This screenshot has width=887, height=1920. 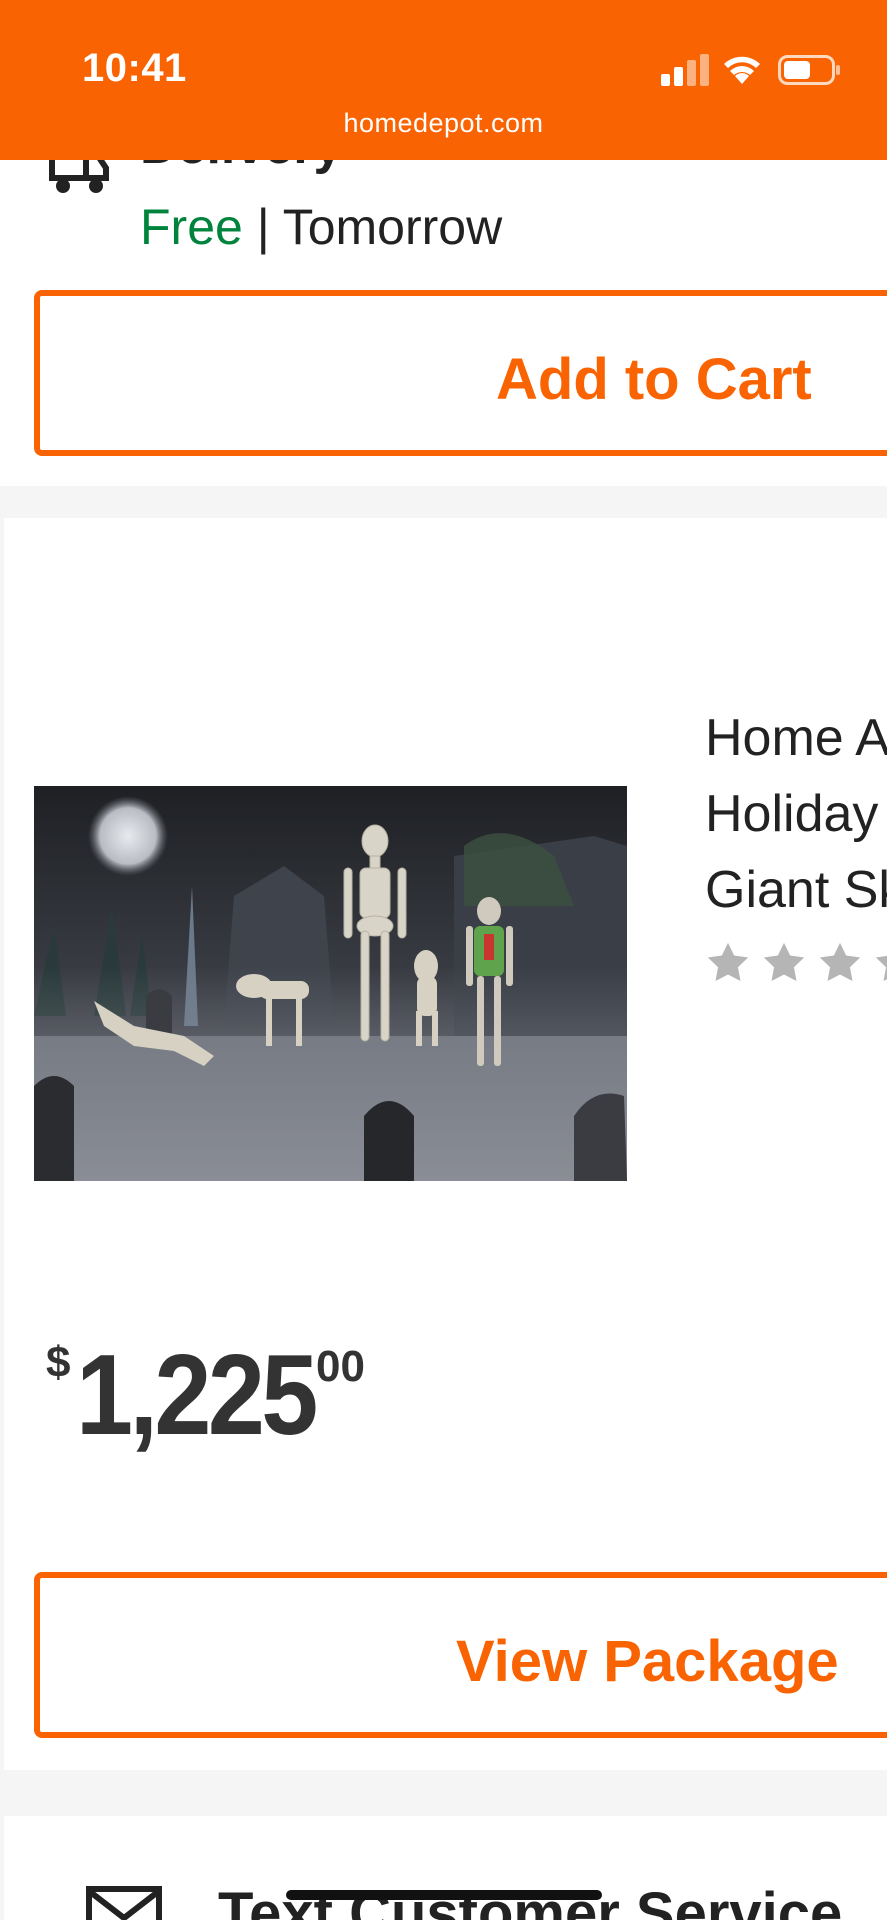 I want to click on rating-stars, so click(x=796, y=963).